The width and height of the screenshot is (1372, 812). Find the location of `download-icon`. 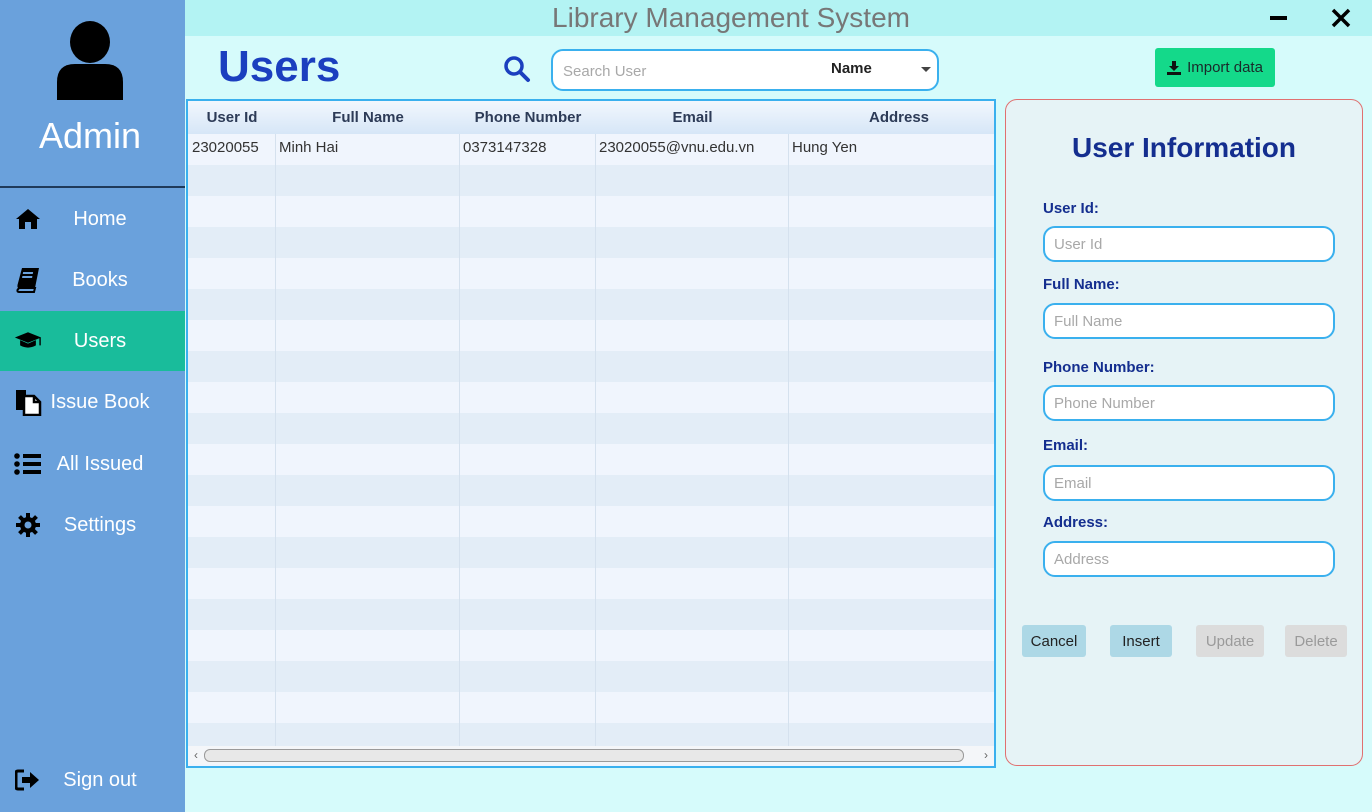

download-icon is located at coordinates (1174, 67).